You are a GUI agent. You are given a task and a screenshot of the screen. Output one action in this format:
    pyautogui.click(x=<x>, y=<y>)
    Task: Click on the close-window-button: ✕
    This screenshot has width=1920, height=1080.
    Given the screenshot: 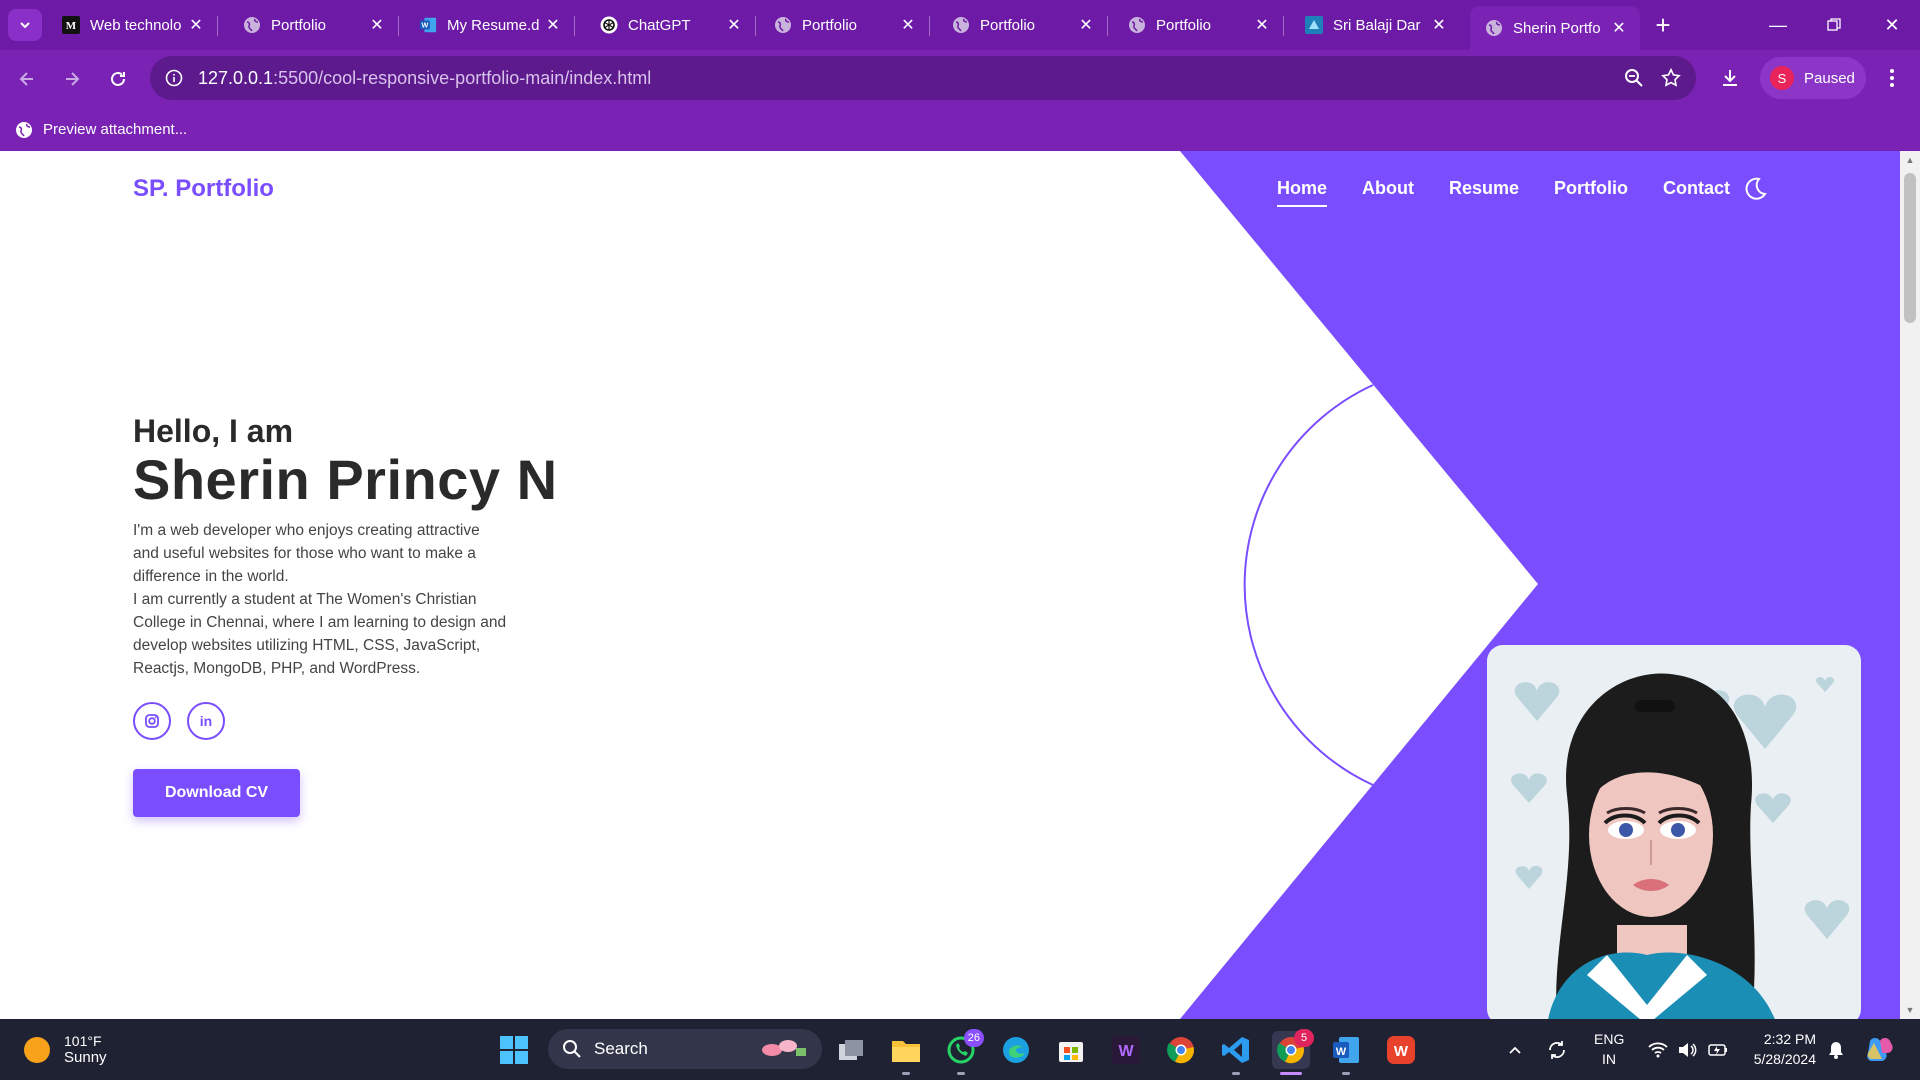 What is the action you would take?
    pyautogui.click(x=1892, y=25)
    